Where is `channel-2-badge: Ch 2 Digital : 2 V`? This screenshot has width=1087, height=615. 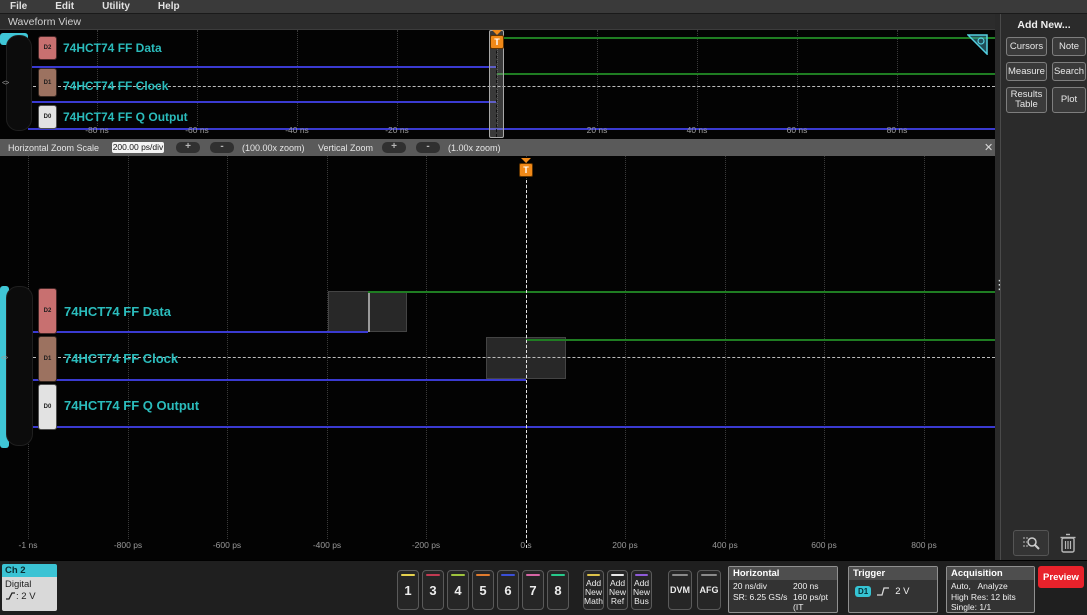
channel-2-badge: Ch 2 Digital : 2 V is located at coordinates (29, 587).